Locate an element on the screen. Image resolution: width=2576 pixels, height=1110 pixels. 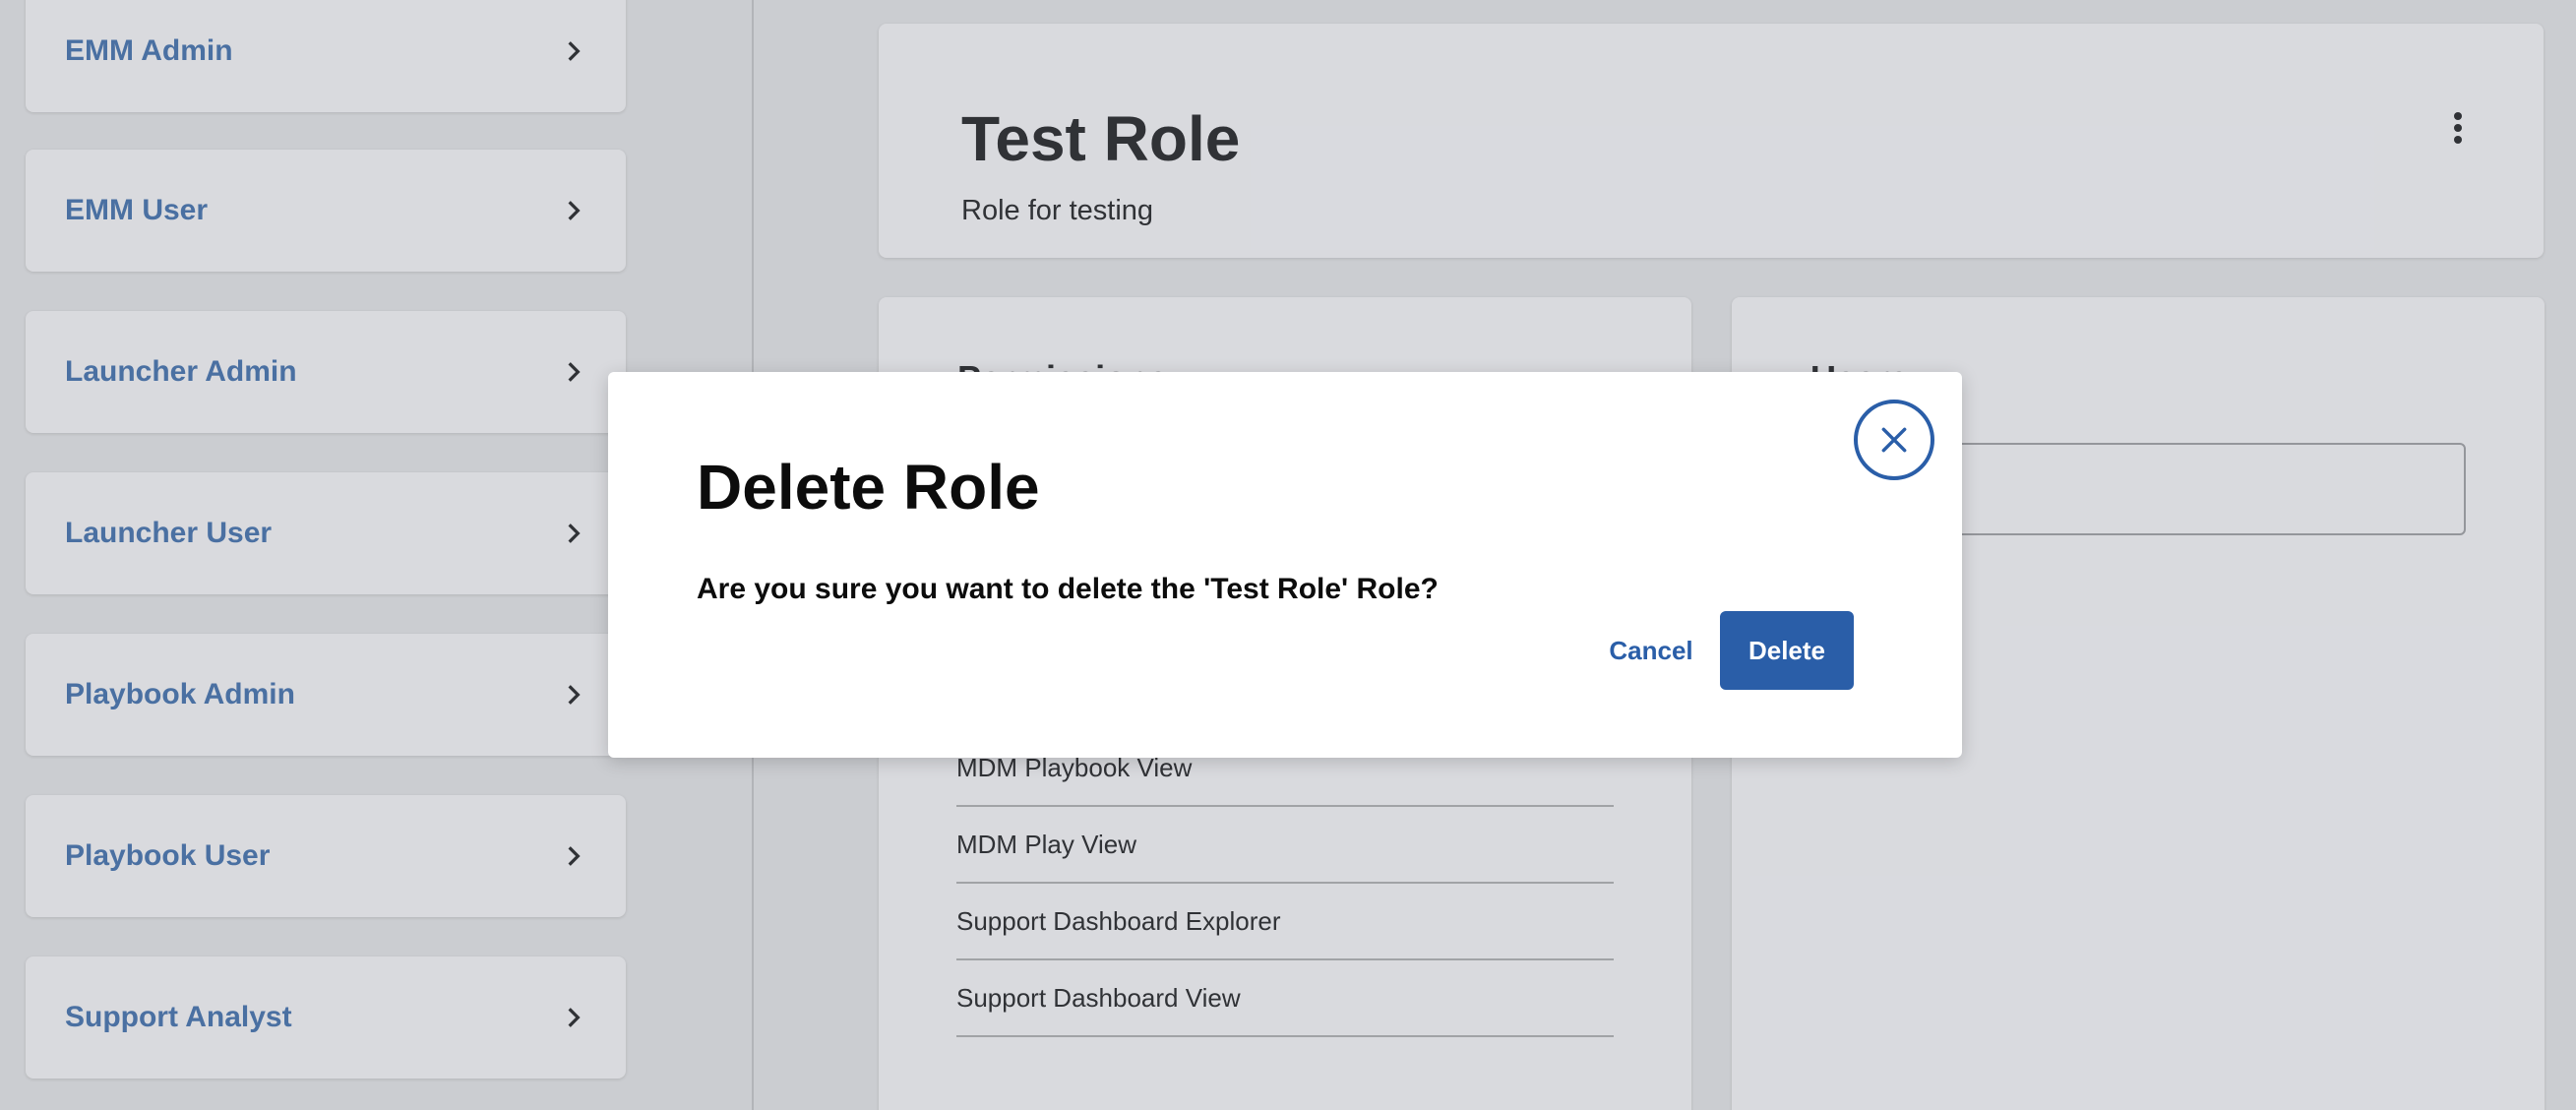
close-icon is located at coordinates (1894, 440).